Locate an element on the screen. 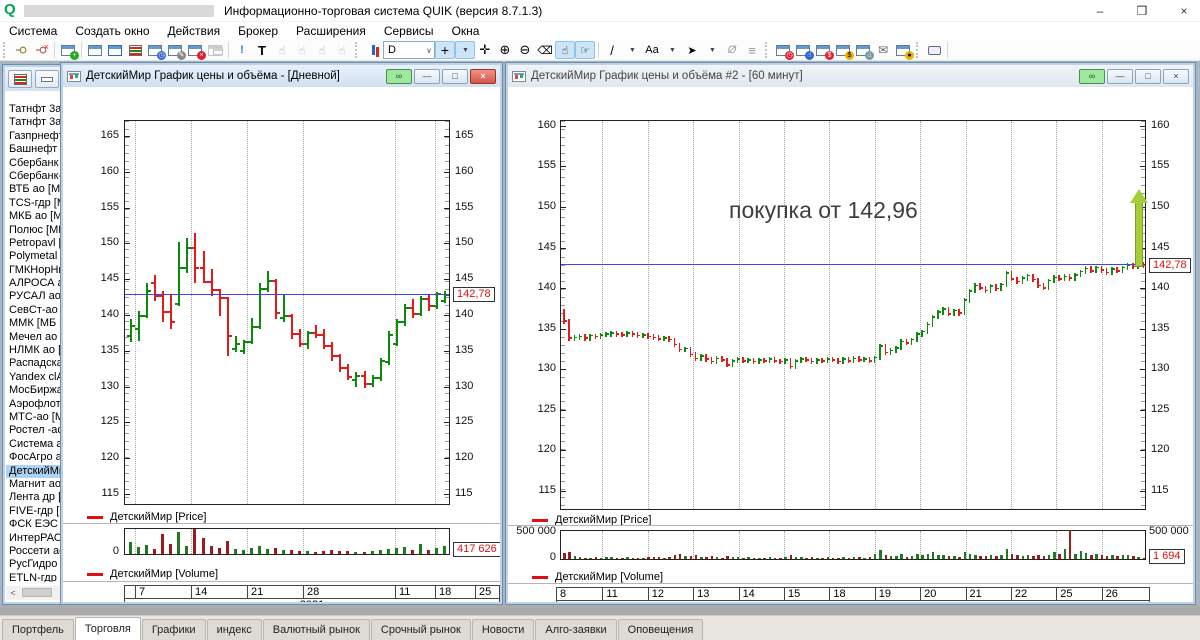 The width and height of the screenshot is (1200, 640). connect-key-icon: ⚲ is located at coordinates (21, 50).